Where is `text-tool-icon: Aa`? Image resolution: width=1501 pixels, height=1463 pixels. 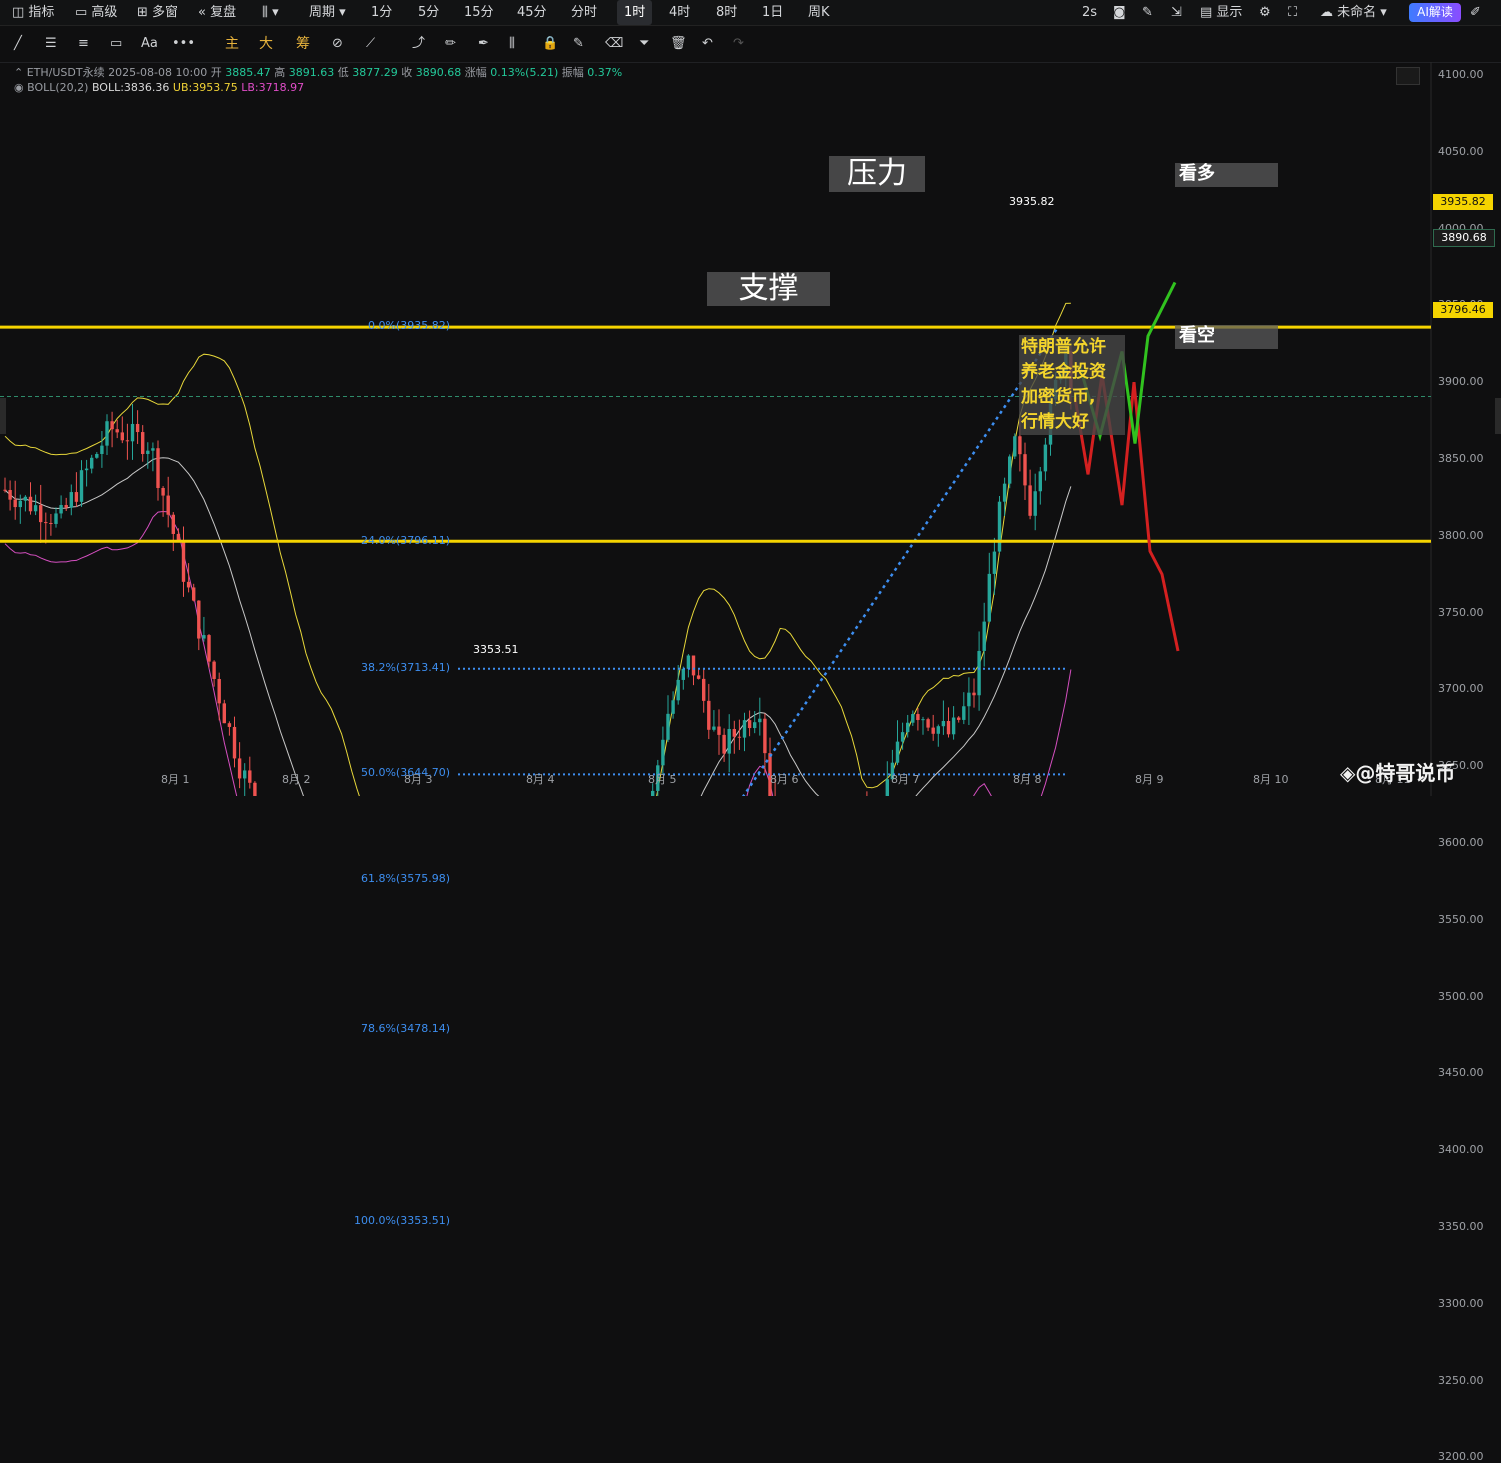 text-tool-icon: Aa is located at coordinates (149, 44).